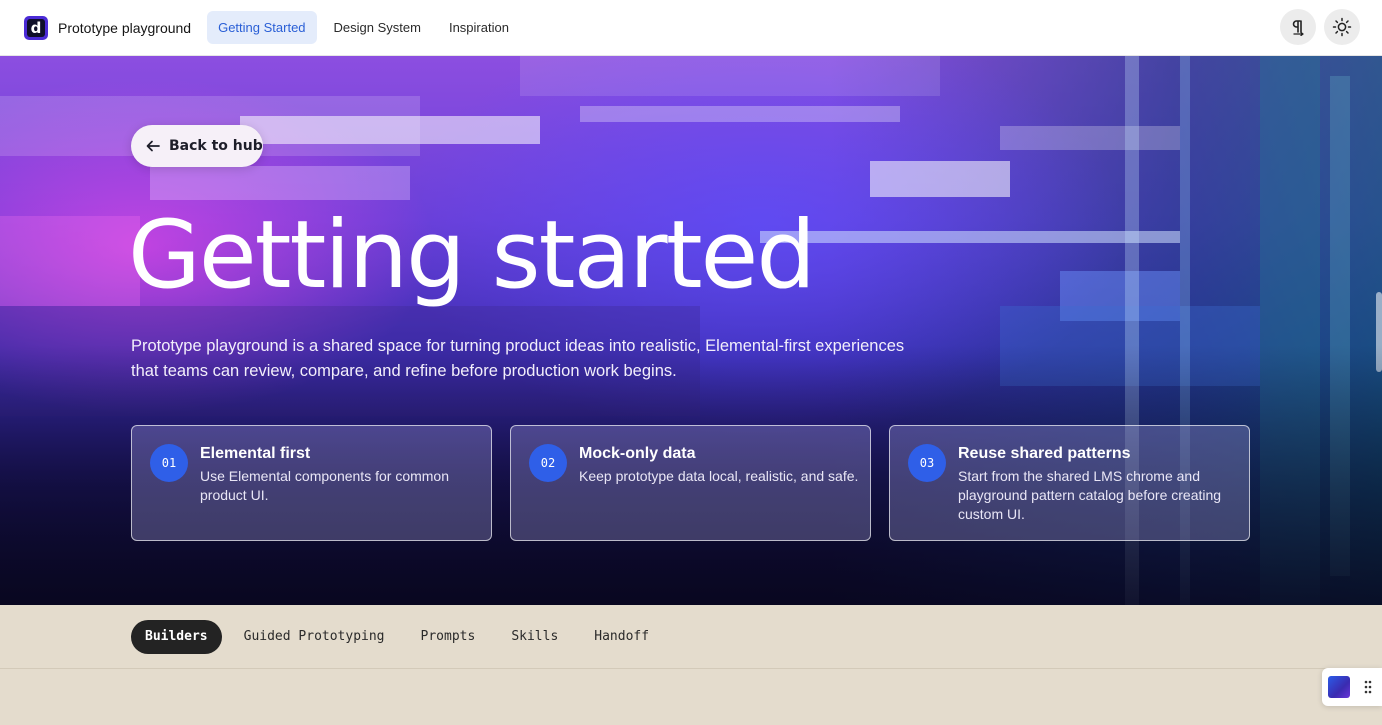 Image resolution: width=1382 pixels, height=725 pixels. What do you see at coordinates (262, 27) in the screenshot?
I see `nav-item-getting-started: Getting Started` at bounding box center [262, 27].